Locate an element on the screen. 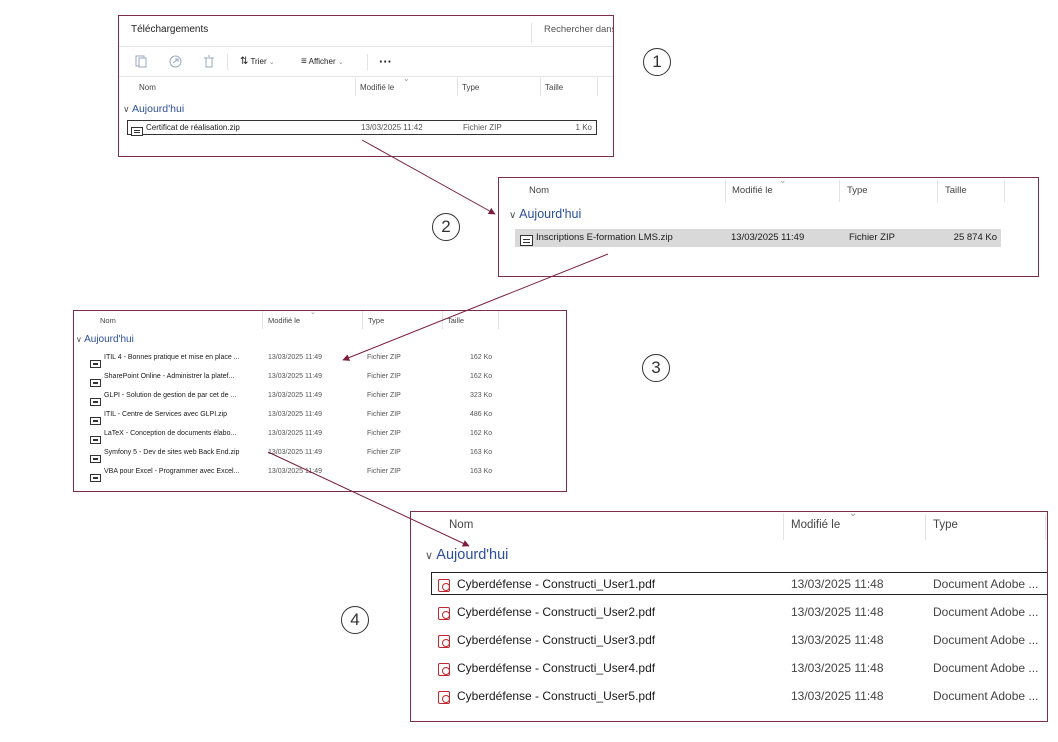 This screenshot has width=1058, height=742. view-button: ≡ Afficher ⌄ is located at coordinates (322, 61).